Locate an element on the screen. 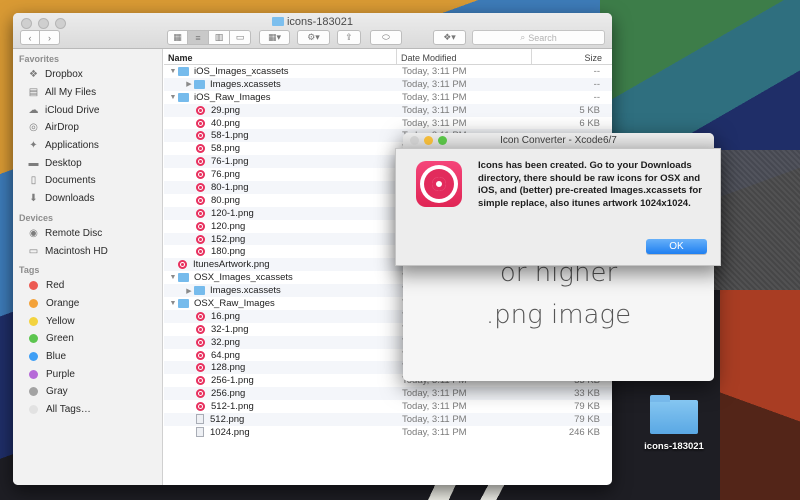 Image resolution: width=800 pixels, height=500 pixels. sidebar-item-remote-disc: ◉ Remote Disc is located at coordinates (87, 234).